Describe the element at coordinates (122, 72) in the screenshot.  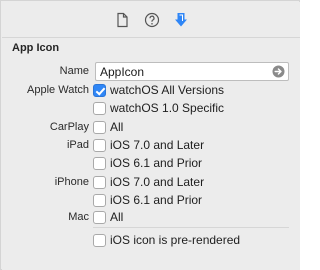
I see `name-value: AppIcon` at that location.